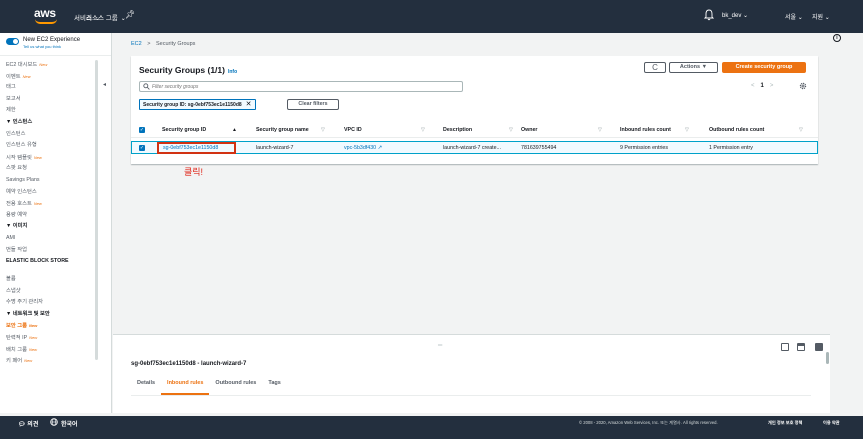 This screenshot has height=439, width=863. Describe the element at coordinates (51, 123) in the screenshot. I see `sidebar-section-header: ▼ 인스턴스` at that location.